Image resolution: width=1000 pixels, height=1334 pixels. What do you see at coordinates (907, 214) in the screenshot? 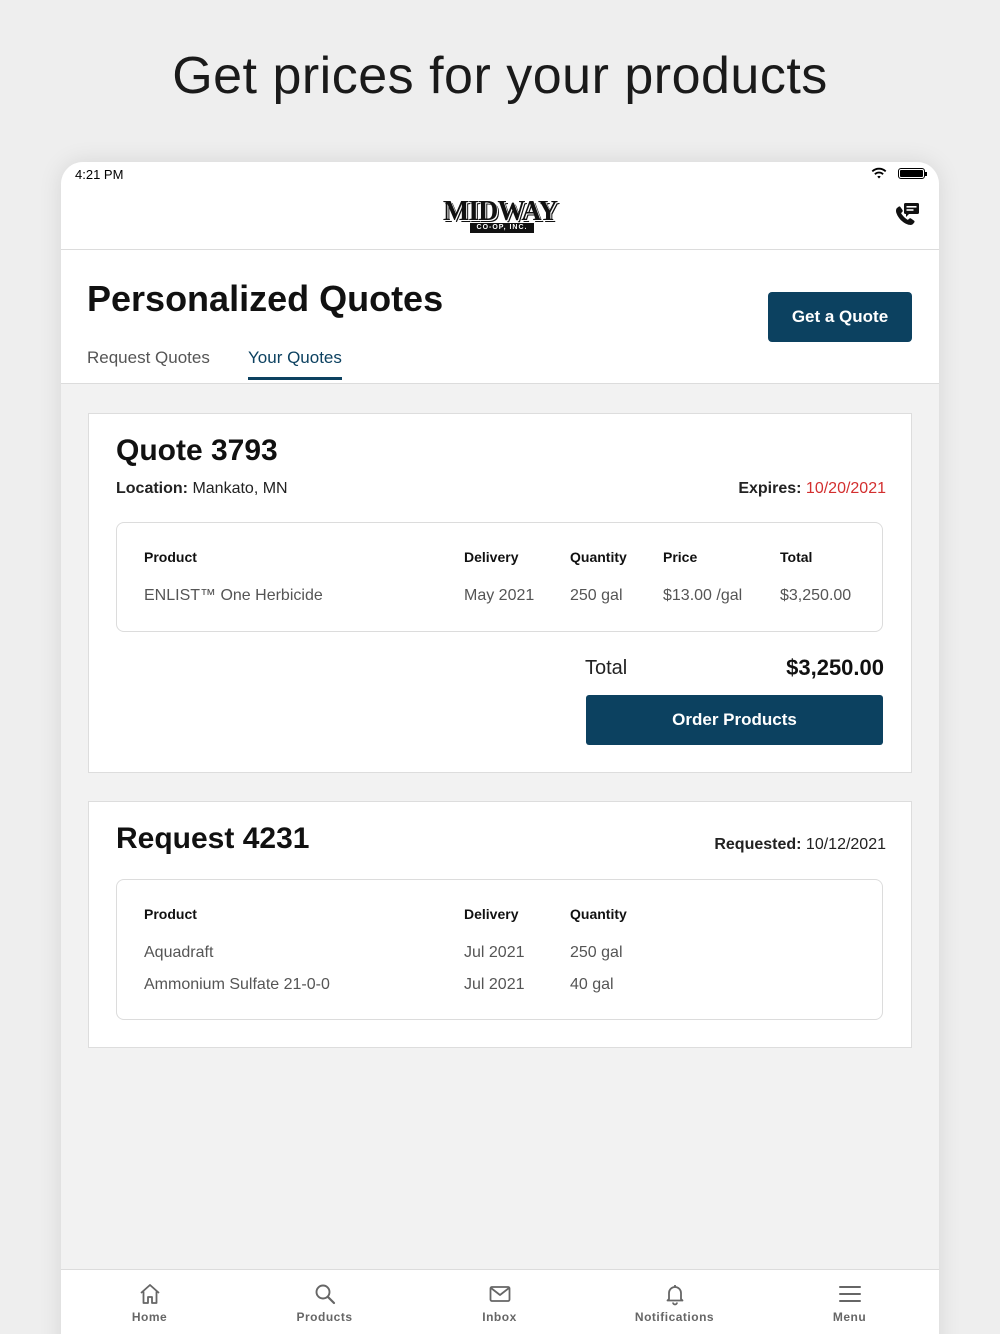
I see `phone-message-icon` at bounding box center [907, 214].